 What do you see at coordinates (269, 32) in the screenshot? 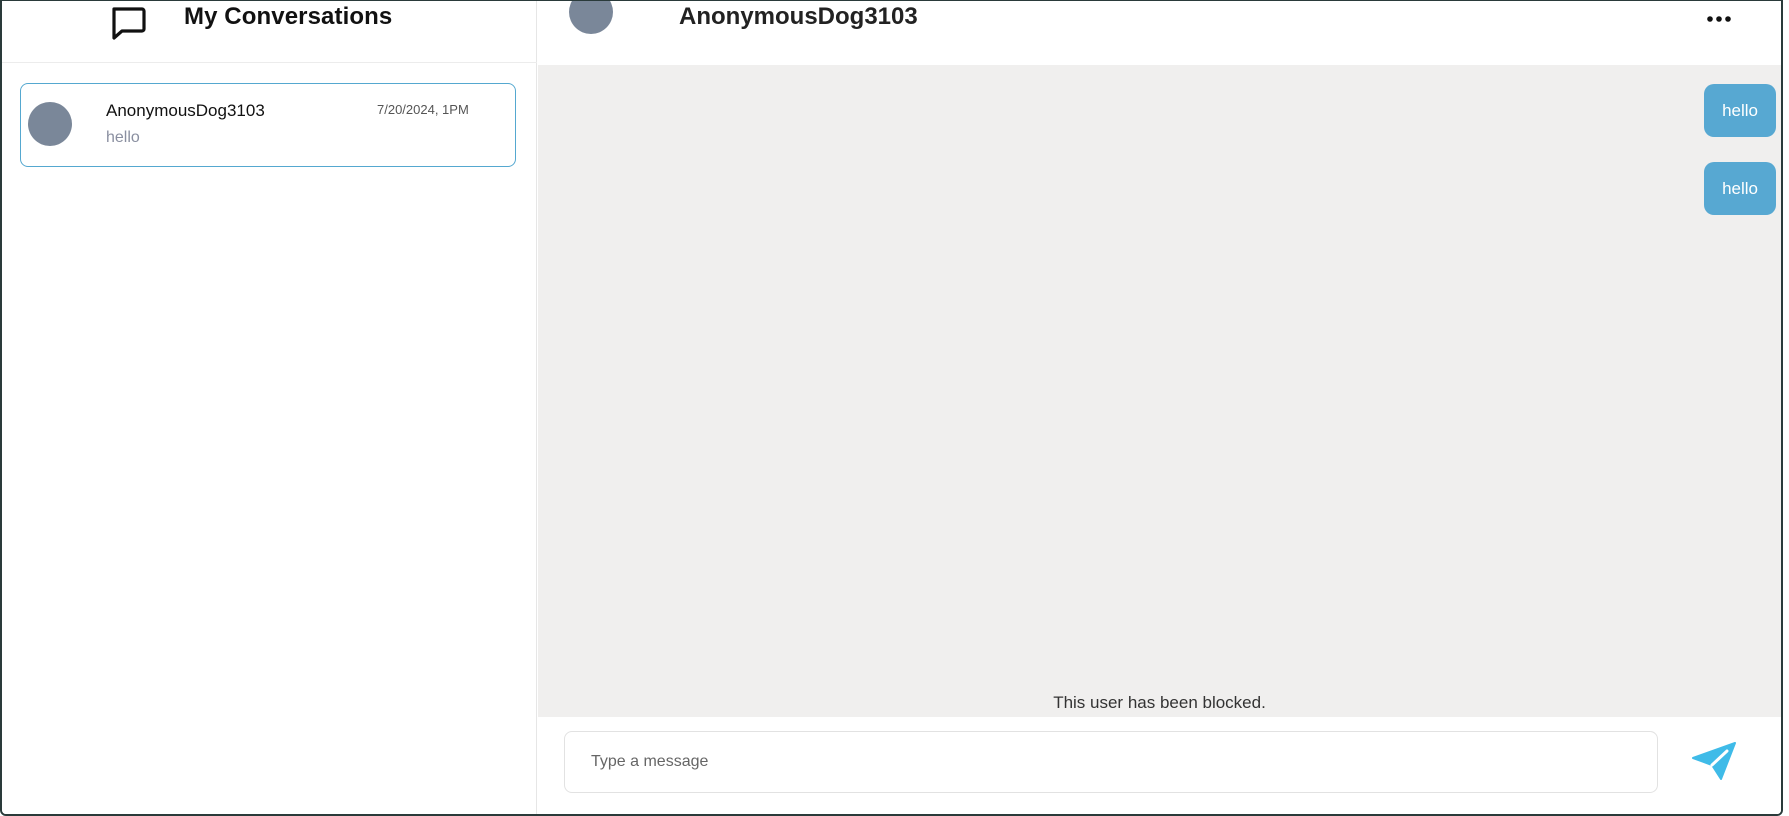
I see `sidebar-header: My Conversations` at bounding box center [269, 32].